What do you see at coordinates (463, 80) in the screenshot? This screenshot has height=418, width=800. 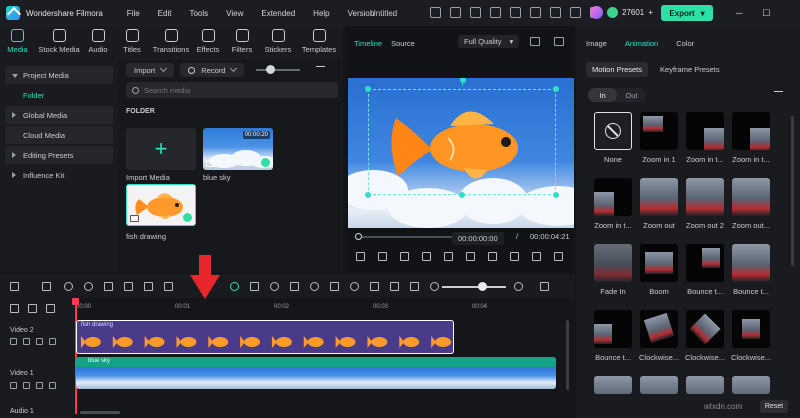 I see `rotate-handle` at bounding box center [463, 80].